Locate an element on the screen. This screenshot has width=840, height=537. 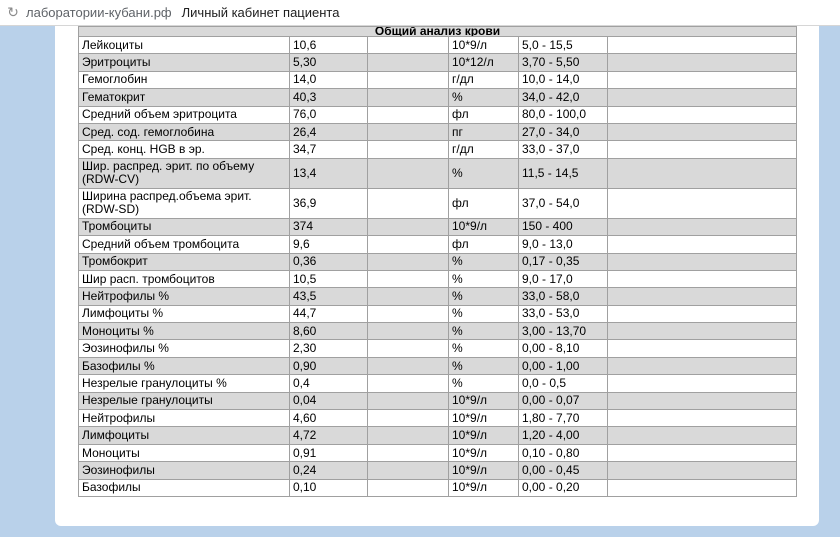
table-row: Эозинофилы 0,24 10*9/л 0,00 - 0,45 is located at coordinates (437, 470).